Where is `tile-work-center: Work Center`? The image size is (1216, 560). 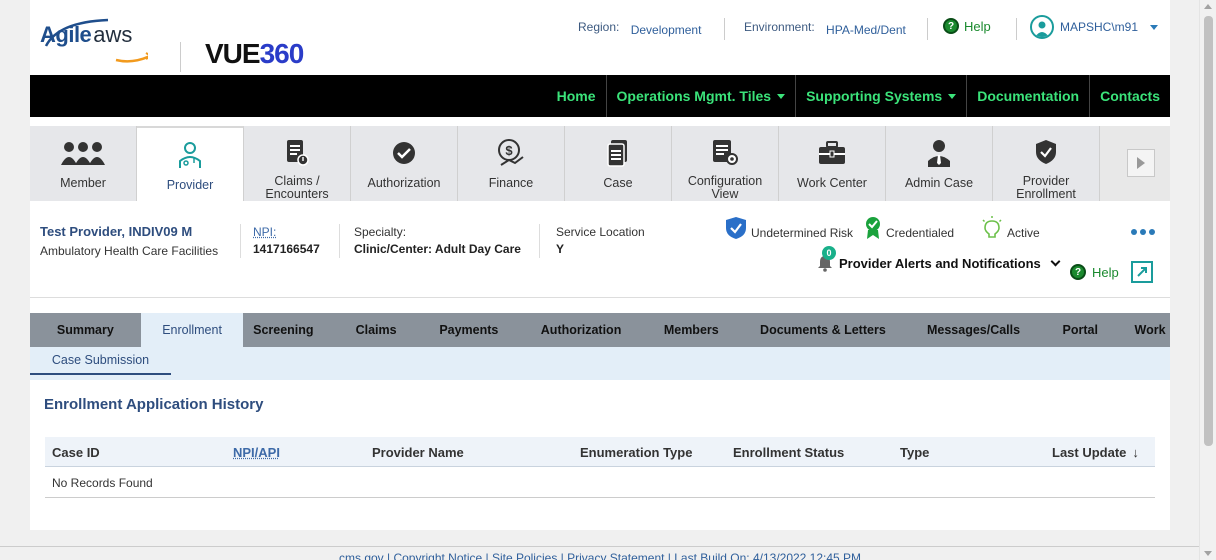
tile-work-center: Work Center is located at coordinates (832, 163).